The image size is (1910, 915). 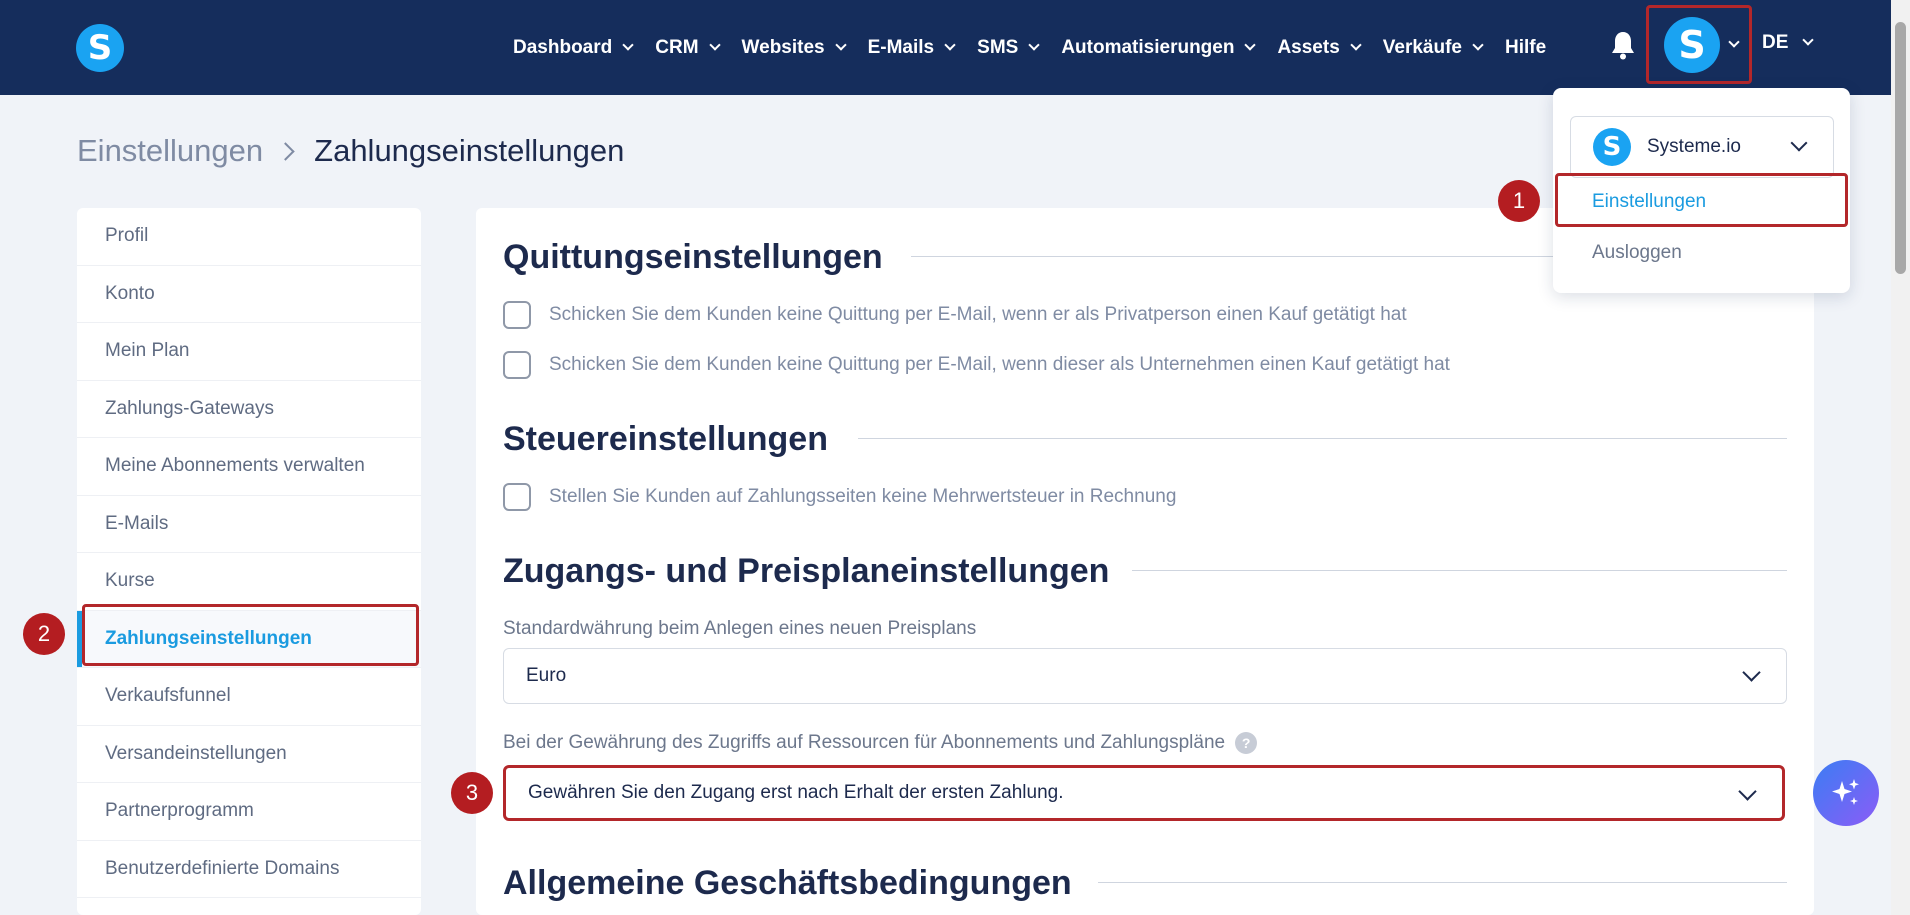 What do you see at coordinates (130, 293) in the screenshot?
I see `sidebar-item-label: Konto` at bounding box center [130, 293].